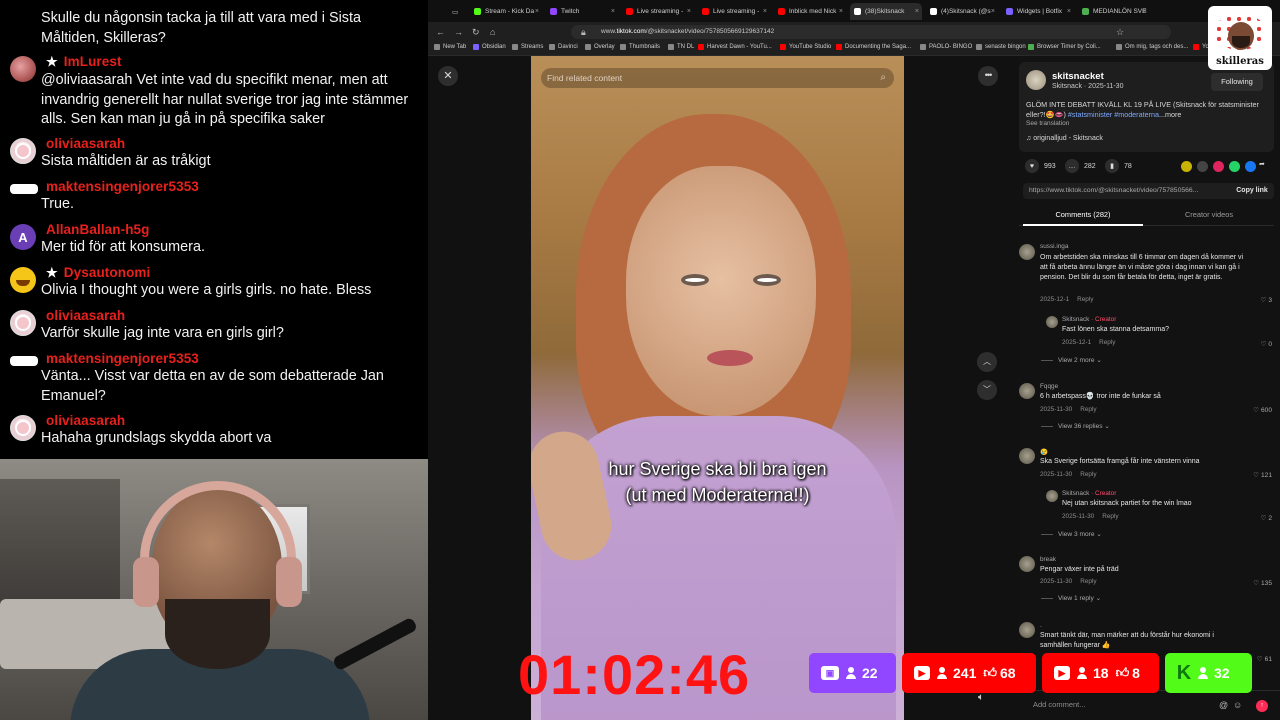 The height and width of the screenshot is (720, 1280). What do you see at coordinates (717, 78) in the screenshot?
I see `find-related-input: Find related content ⌕` at bounding box center [717, 78].